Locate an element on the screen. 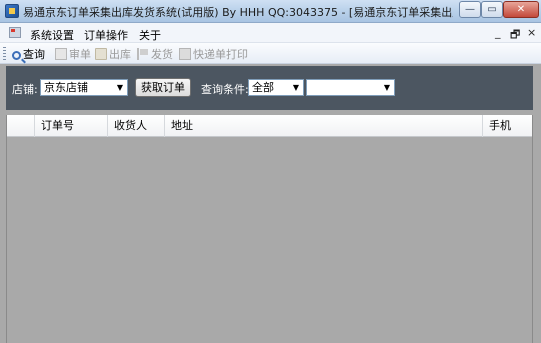  mdi-minimize-button: _ is located at coordinates (498, 32).